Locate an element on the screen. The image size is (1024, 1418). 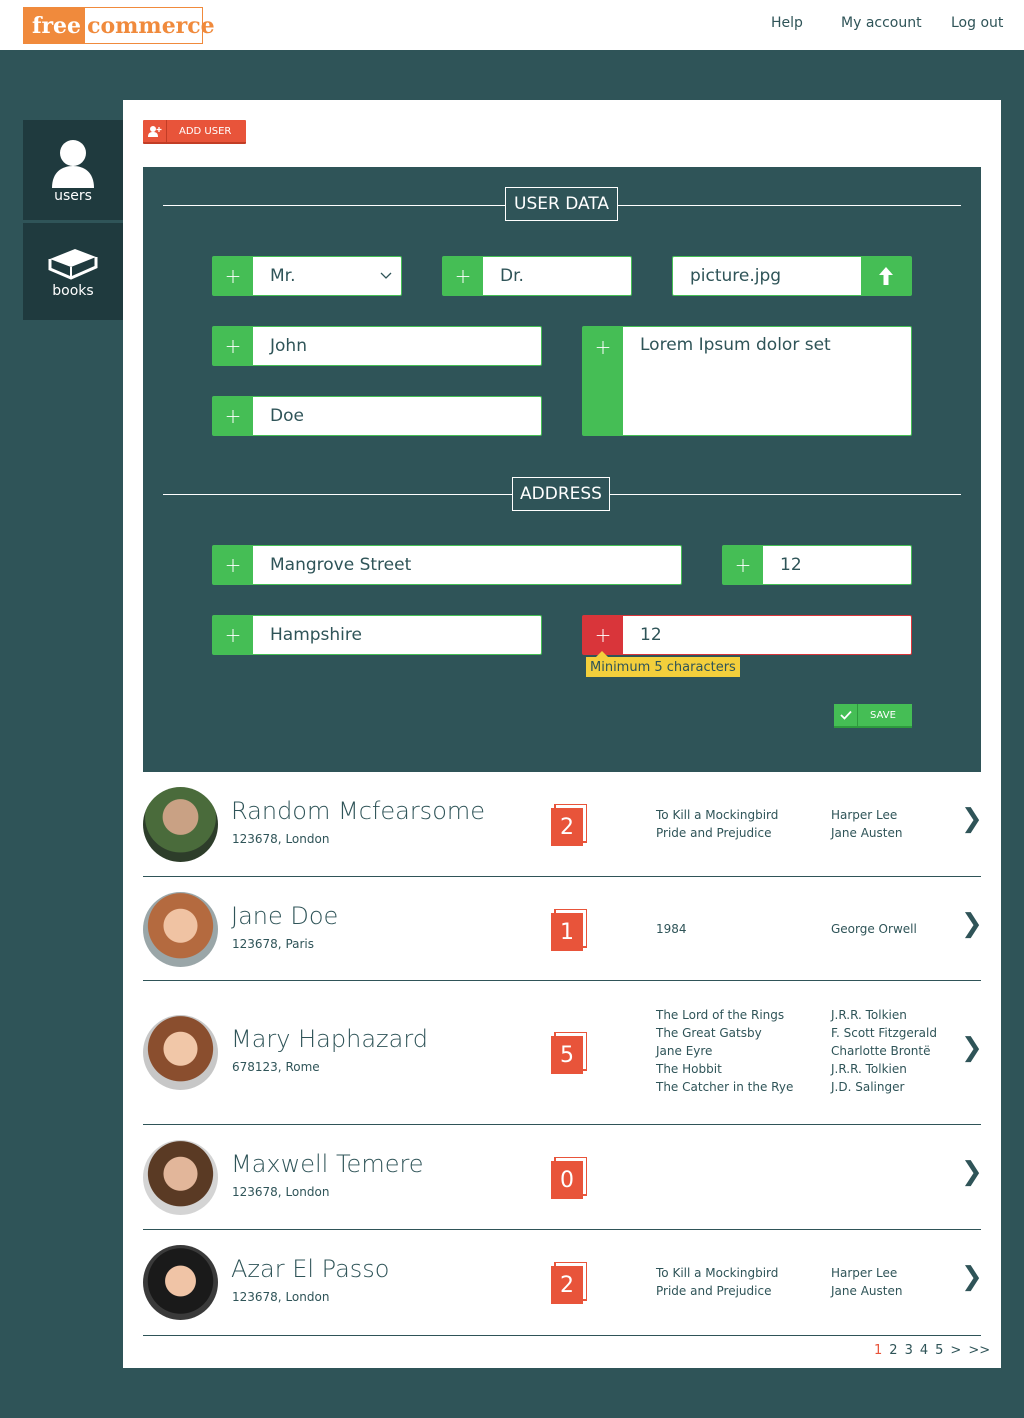
nav-my-account-link: My account is located at coordinates (881, 23).